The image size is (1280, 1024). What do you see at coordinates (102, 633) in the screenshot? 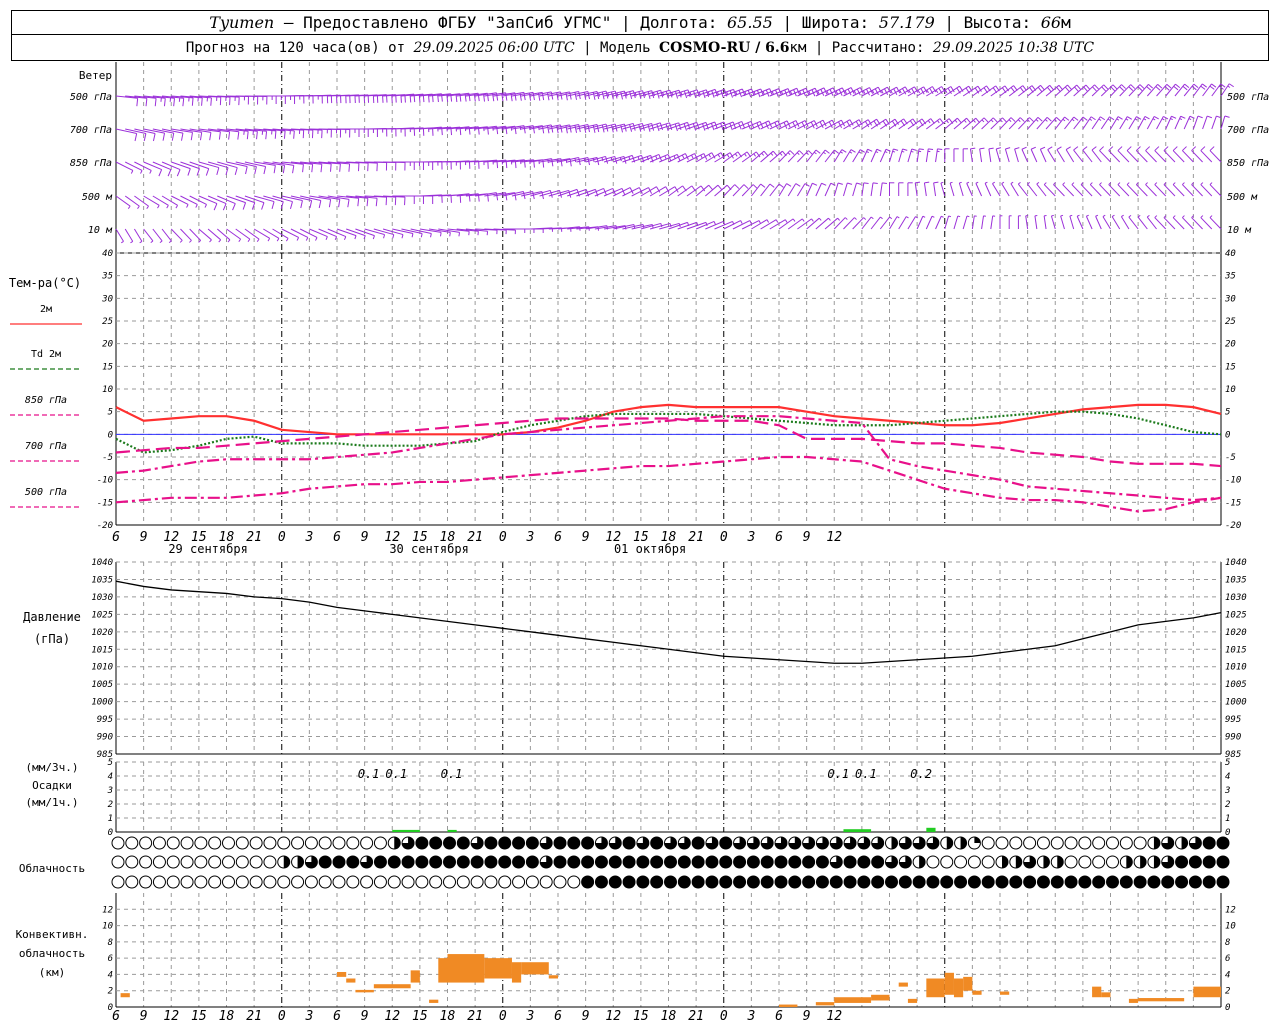
I see `pressure-tick-left: 1020` at bounding box center [102, 633].